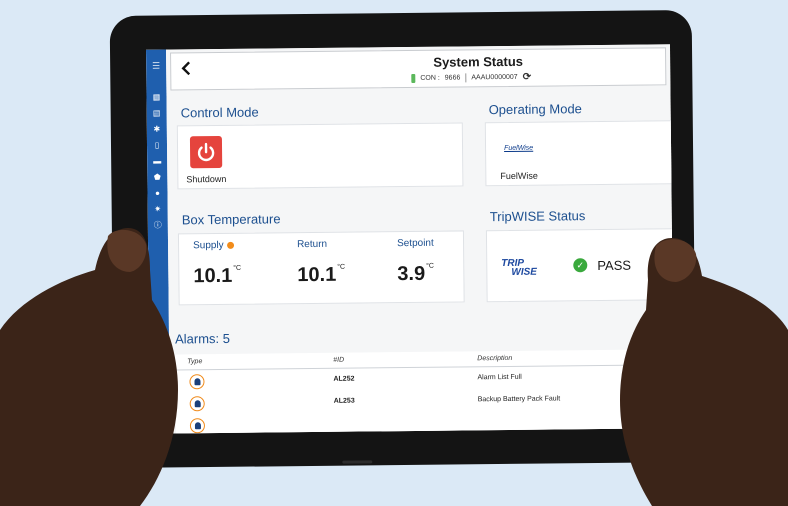 The image size is (788, 506). I want to click on shield-icon: ⬟, so click(157, 178).